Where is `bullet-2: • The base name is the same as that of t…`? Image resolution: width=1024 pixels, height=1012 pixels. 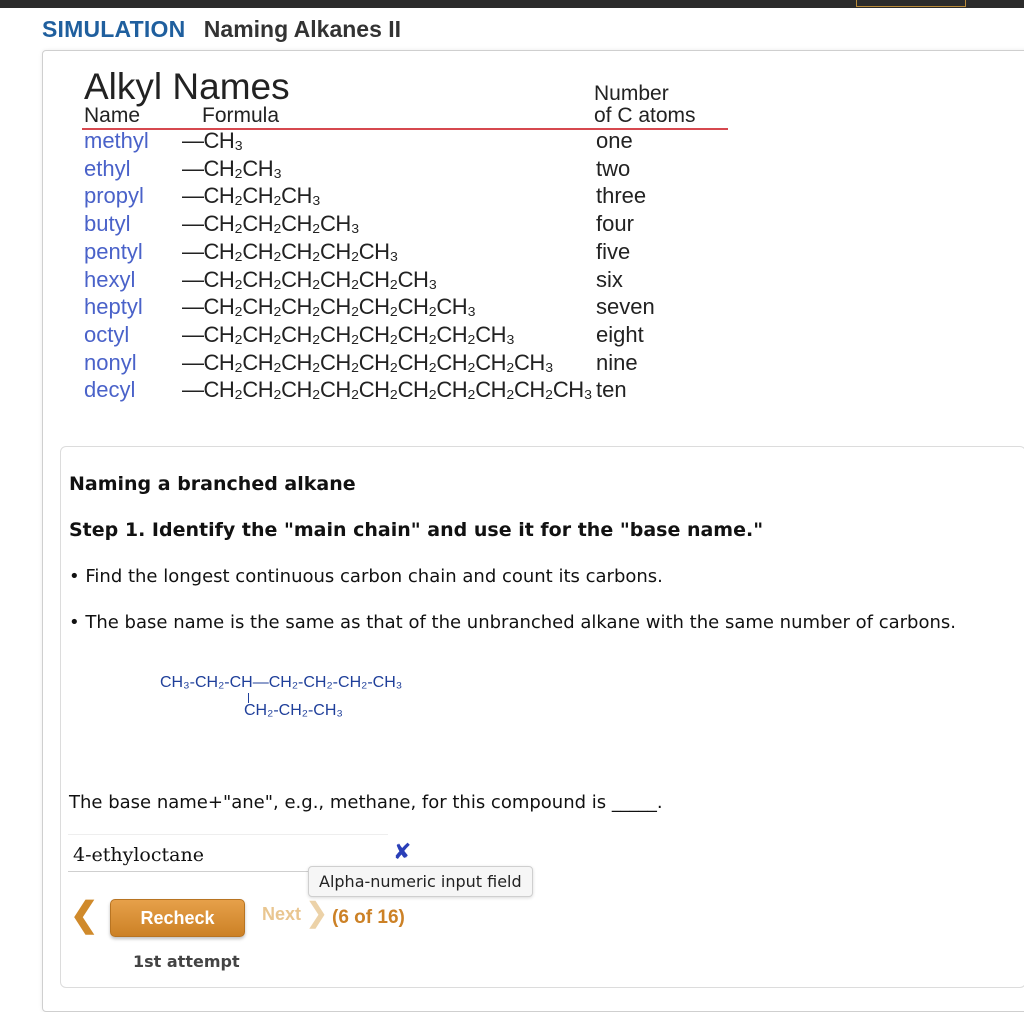 bullet-2: • The base name is the same as that of t… is located at coordinates (512, 622).